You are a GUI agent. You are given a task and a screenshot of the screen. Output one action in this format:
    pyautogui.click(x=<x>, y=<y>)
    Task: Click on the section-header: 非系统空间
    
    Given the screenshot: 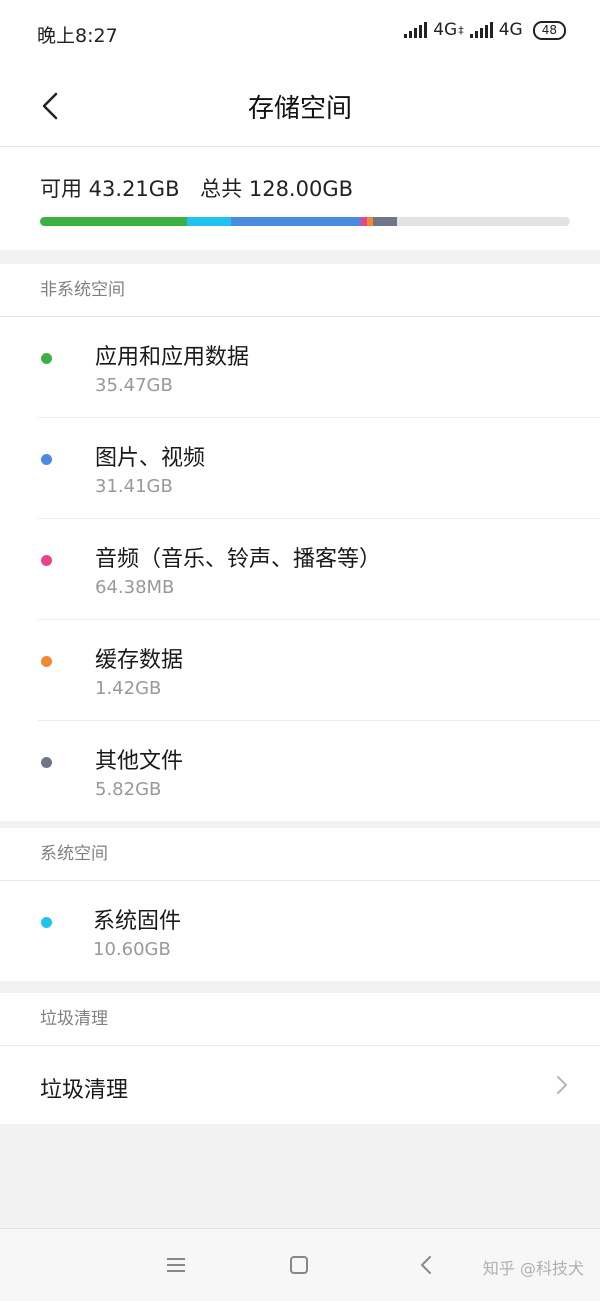 What is the action you would take?
    pyautogui.click(x=300, y=290)
    